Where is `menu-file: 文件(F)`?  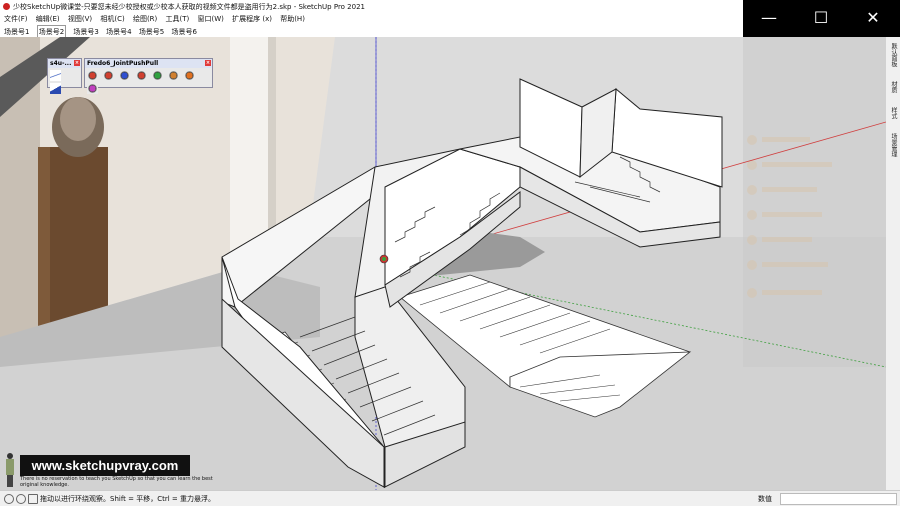
menu-file: 文件(F) is located at coordinates (16, 19).